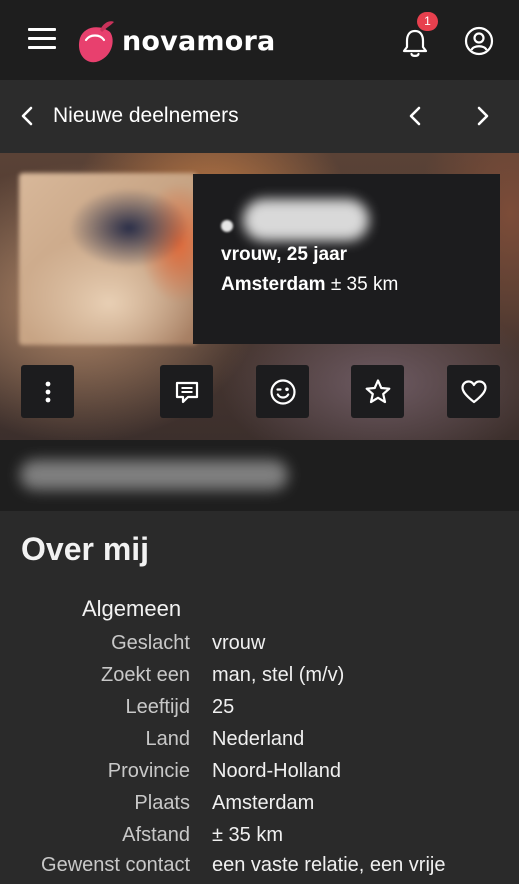 This screenshot has height=884, width=519. What do you see at coordinates (276, 771) in the screenshot?
I see `detail-value: Noord-Holland` at bounding box center [276, 771].